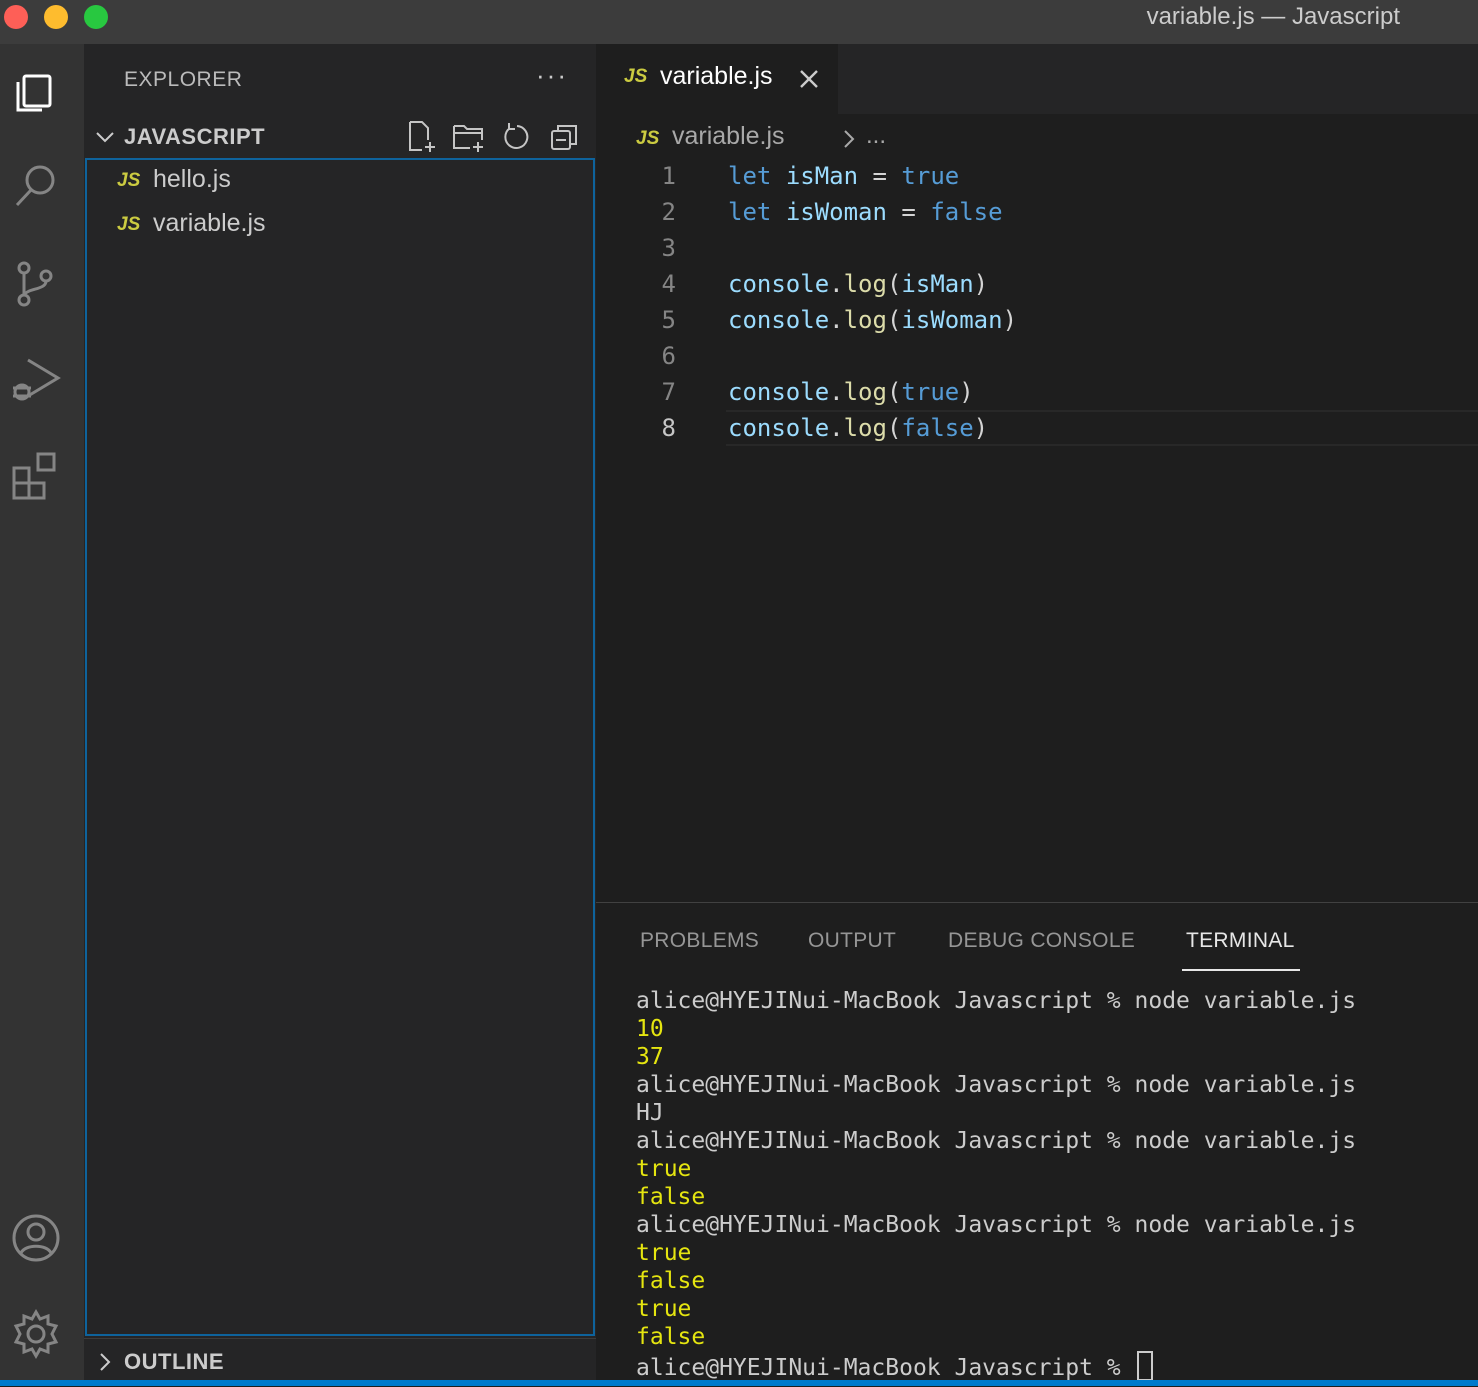 The image size is (1478, 1387). What do you see at coordinates (517, 137) in the screenshot?
I see `refresh-icon` at bounding box center [517, 137].